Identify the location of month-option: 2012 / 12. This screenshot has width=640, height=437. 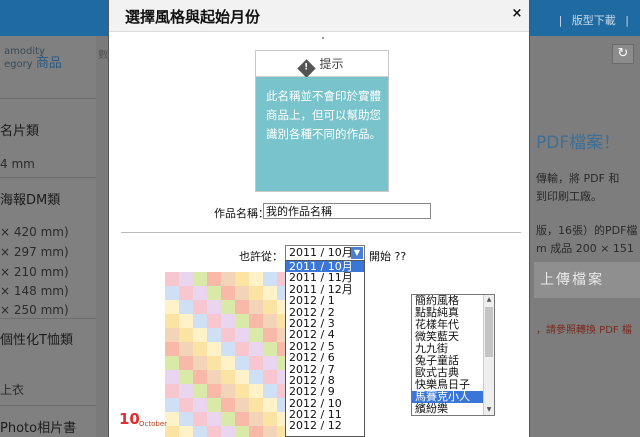
(325, 426).